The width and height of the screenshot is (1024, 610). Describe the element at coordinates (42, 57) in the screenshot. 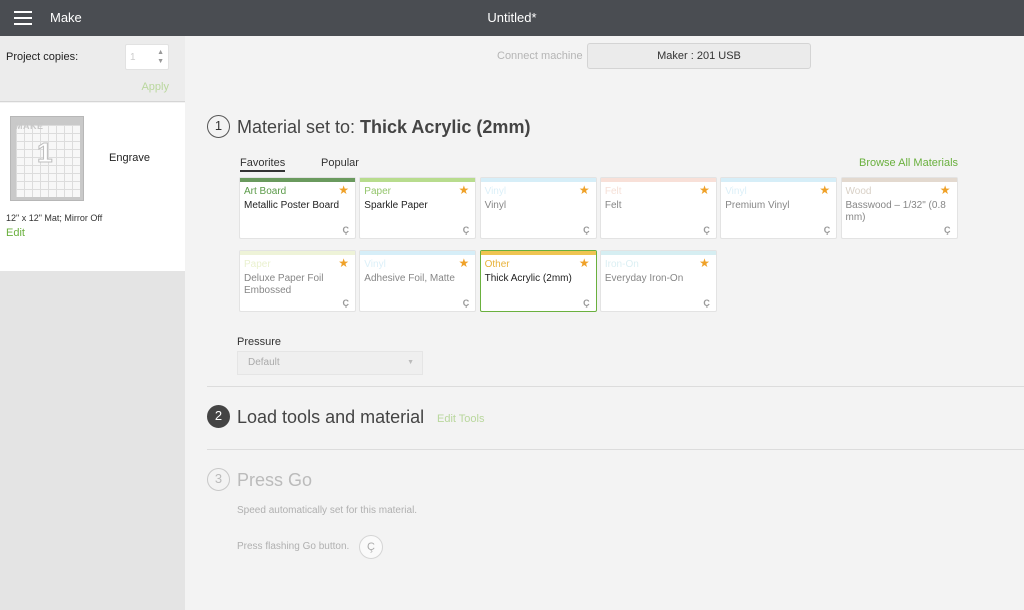

I see `project-copies-label: Project copies:` at that location.